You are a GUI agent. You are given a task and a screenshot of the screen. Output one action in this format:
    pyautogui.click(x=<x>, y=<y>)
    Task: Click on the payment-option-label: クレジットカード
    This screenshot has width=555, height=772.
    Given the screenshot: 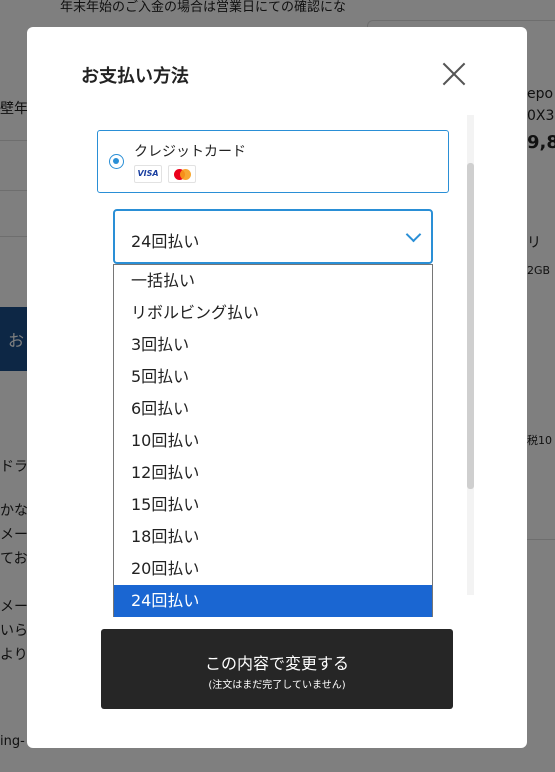 What is the action you would take?
    pyautogui.click(x=190, y=152)
    